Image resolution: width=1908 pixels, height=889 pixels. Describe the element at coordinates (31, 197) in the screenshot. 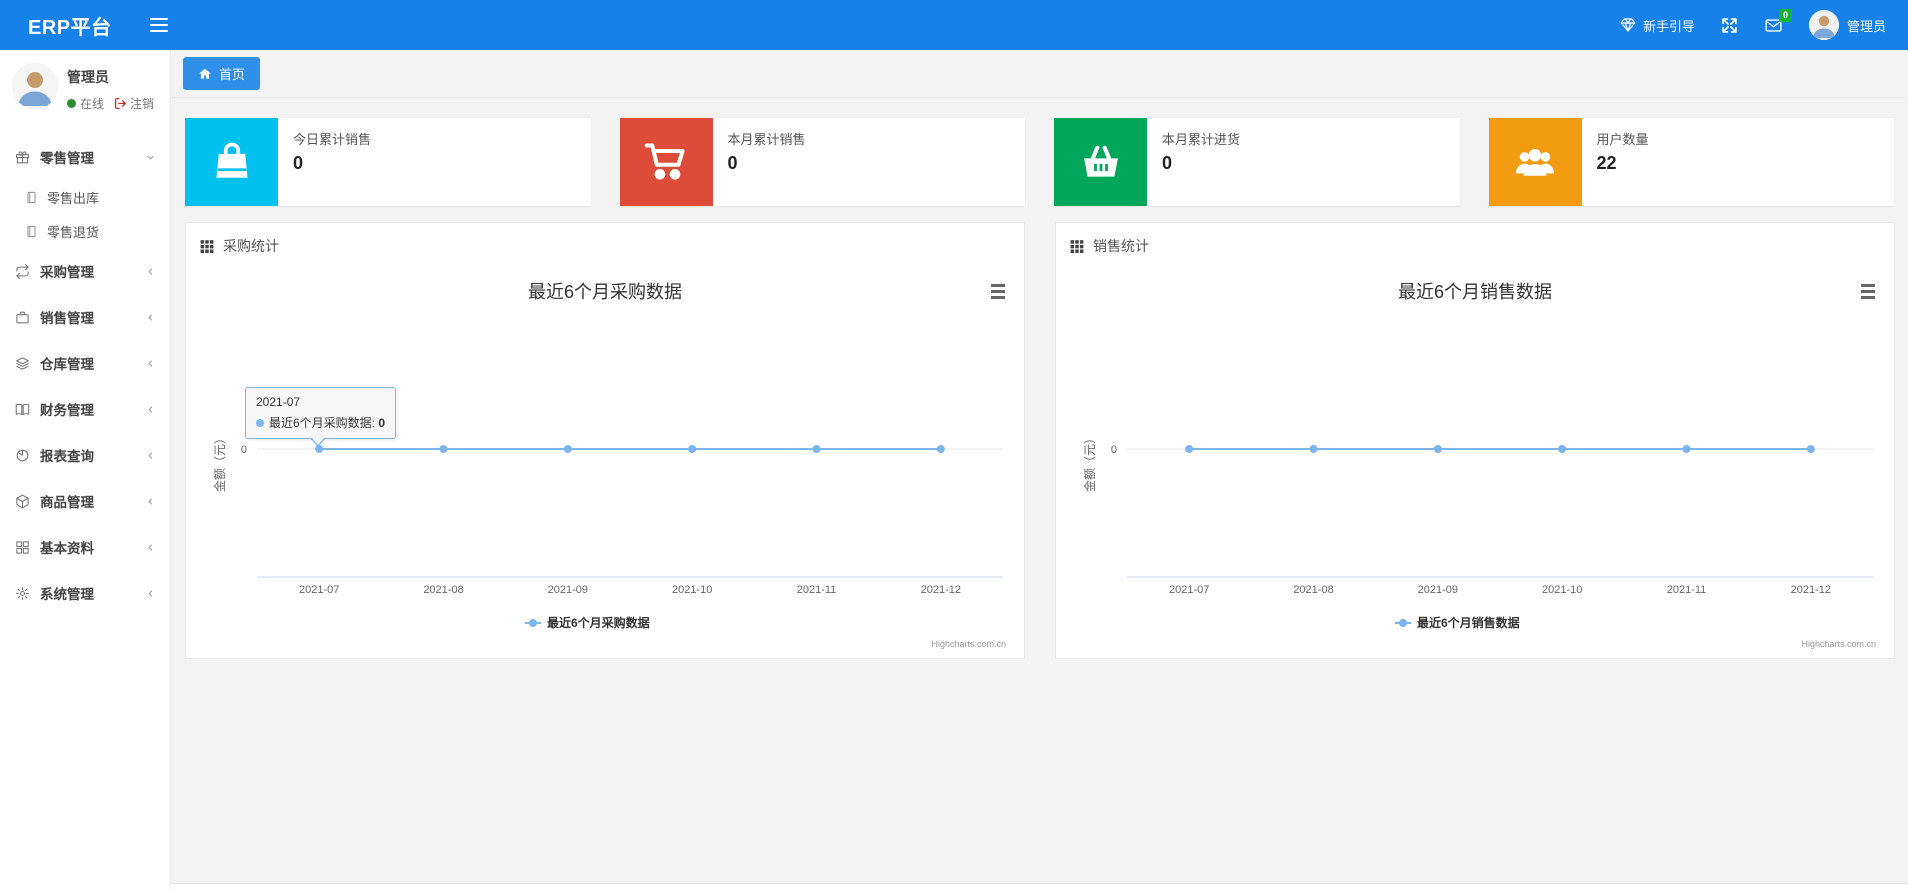

I see `book-icon` at that location.